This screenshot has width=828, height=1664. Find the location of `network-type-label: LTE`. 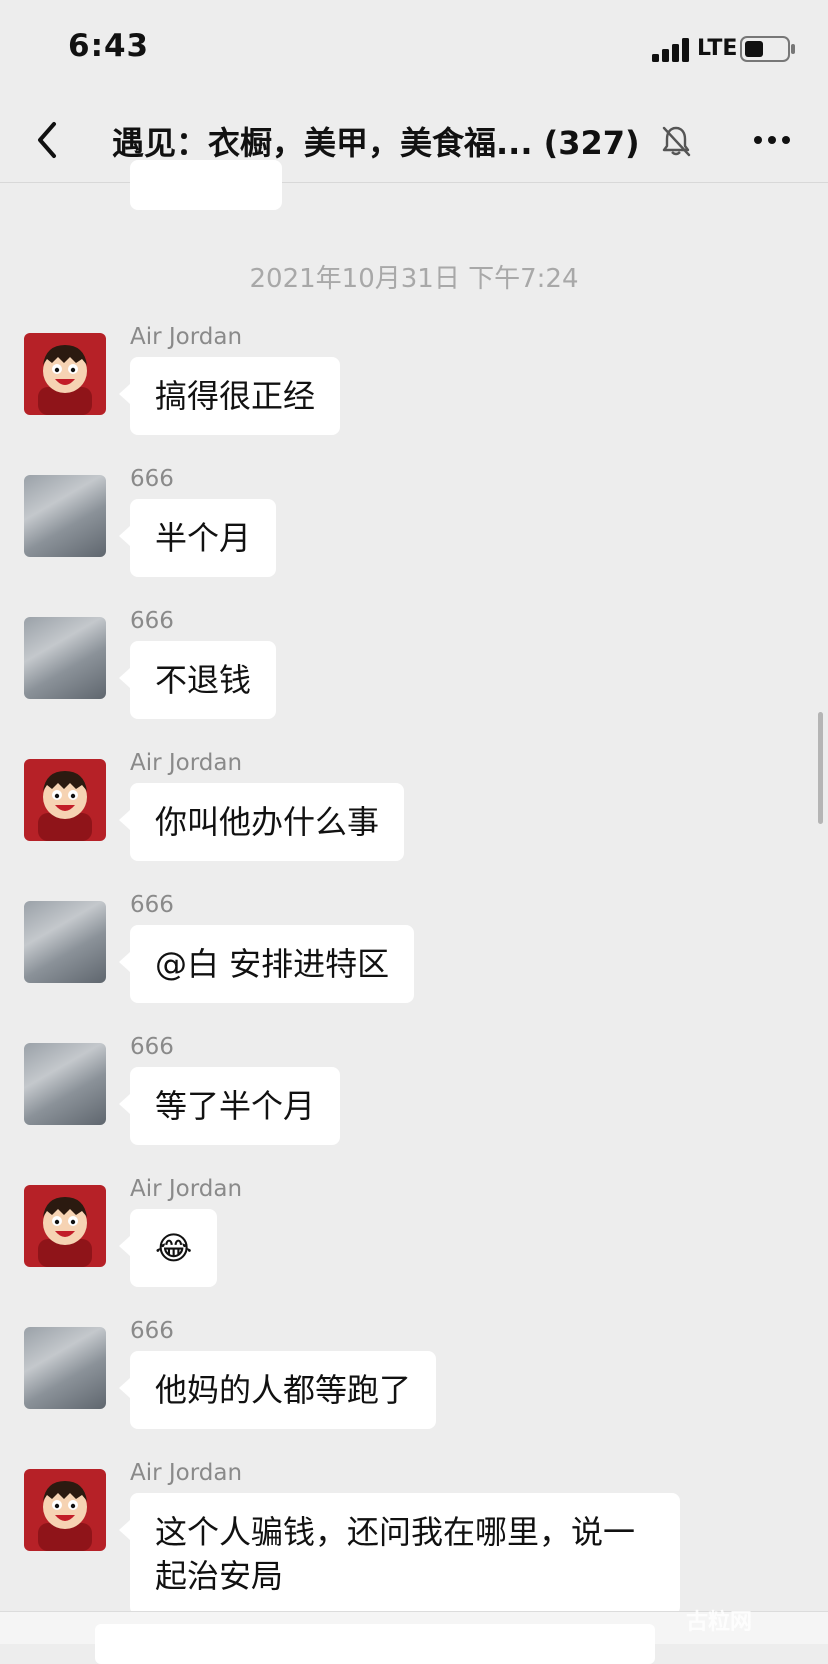

network-type-label: LTE is located at coordinates (717, 48).